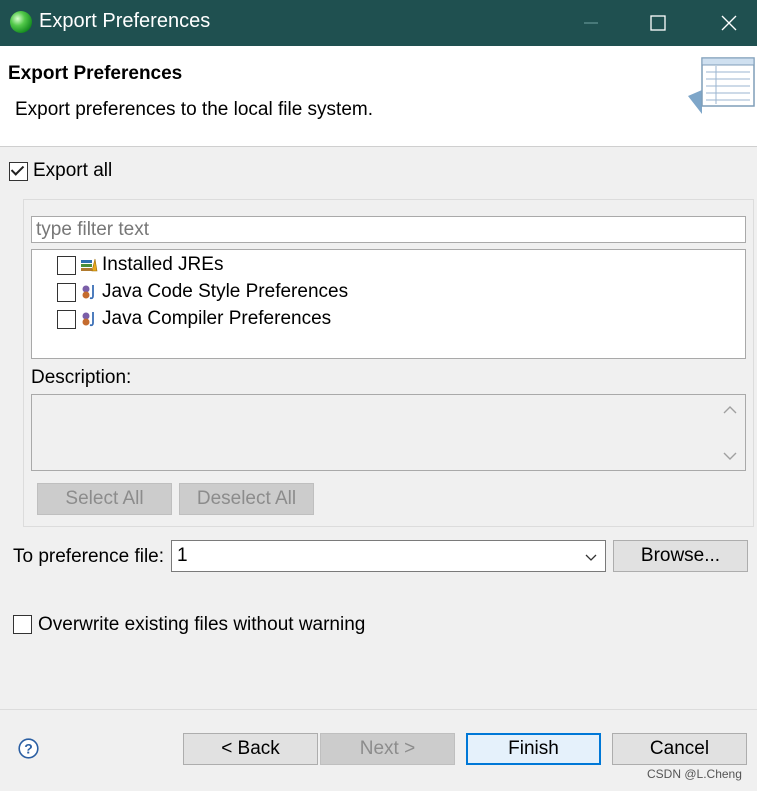  I want to click on footer-divider, so click(378, 709).